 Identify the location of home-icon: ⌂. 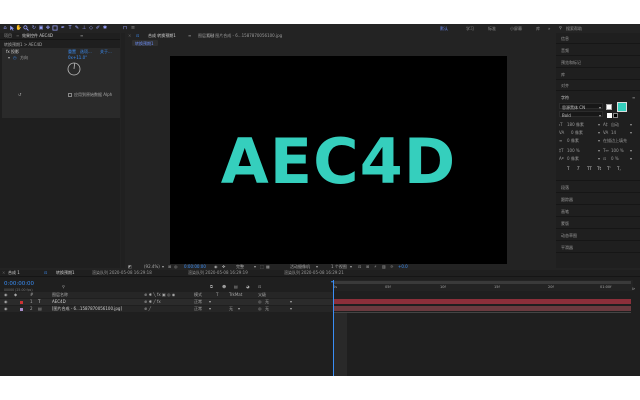
(5, 28).